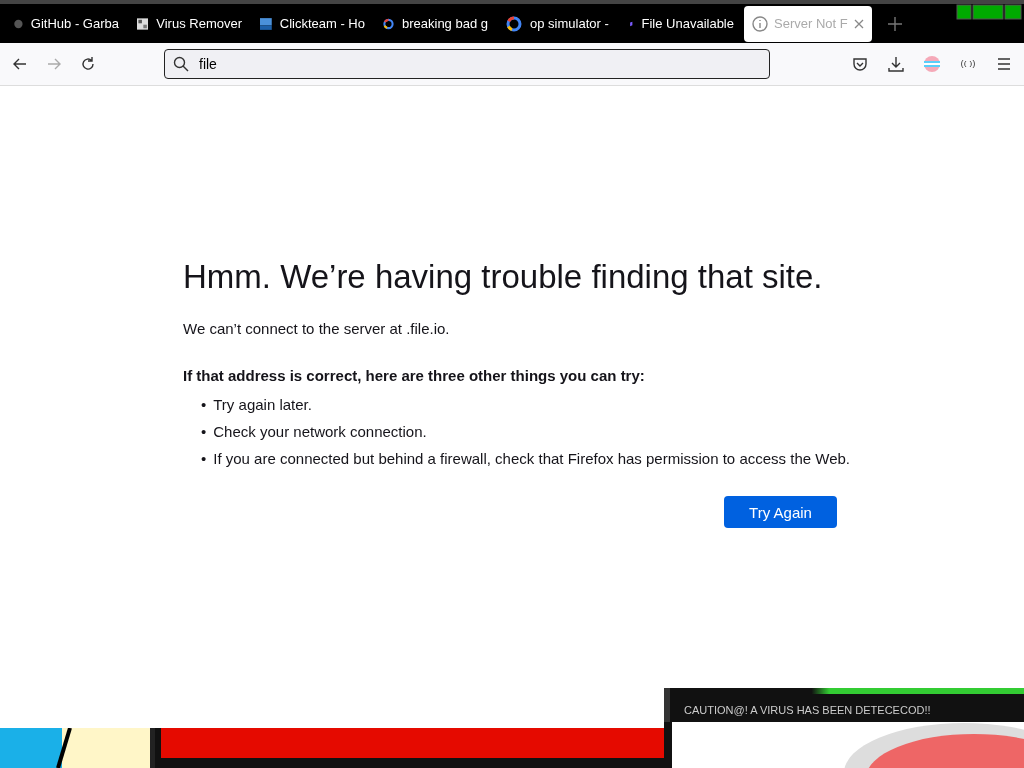 The width and height of the screenshot is (1024, 768). What do you see at coordinates (467, 64) in the screenshot?
I see `address-bar: file` at bounding box center [467, 64].